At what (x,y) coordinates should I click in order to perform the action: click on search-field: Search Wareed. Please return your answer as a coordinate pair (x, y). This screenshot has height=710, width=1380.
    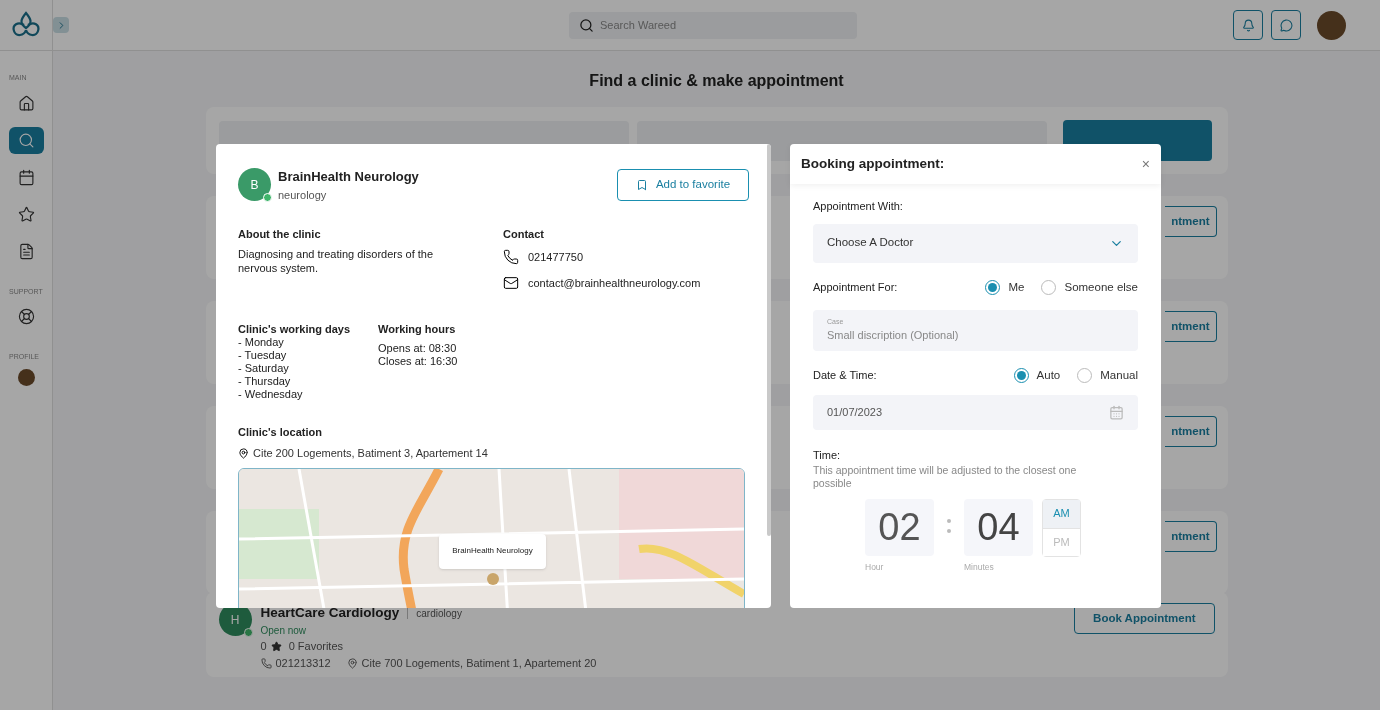
    Looking at the image, I should click on (713, 25).